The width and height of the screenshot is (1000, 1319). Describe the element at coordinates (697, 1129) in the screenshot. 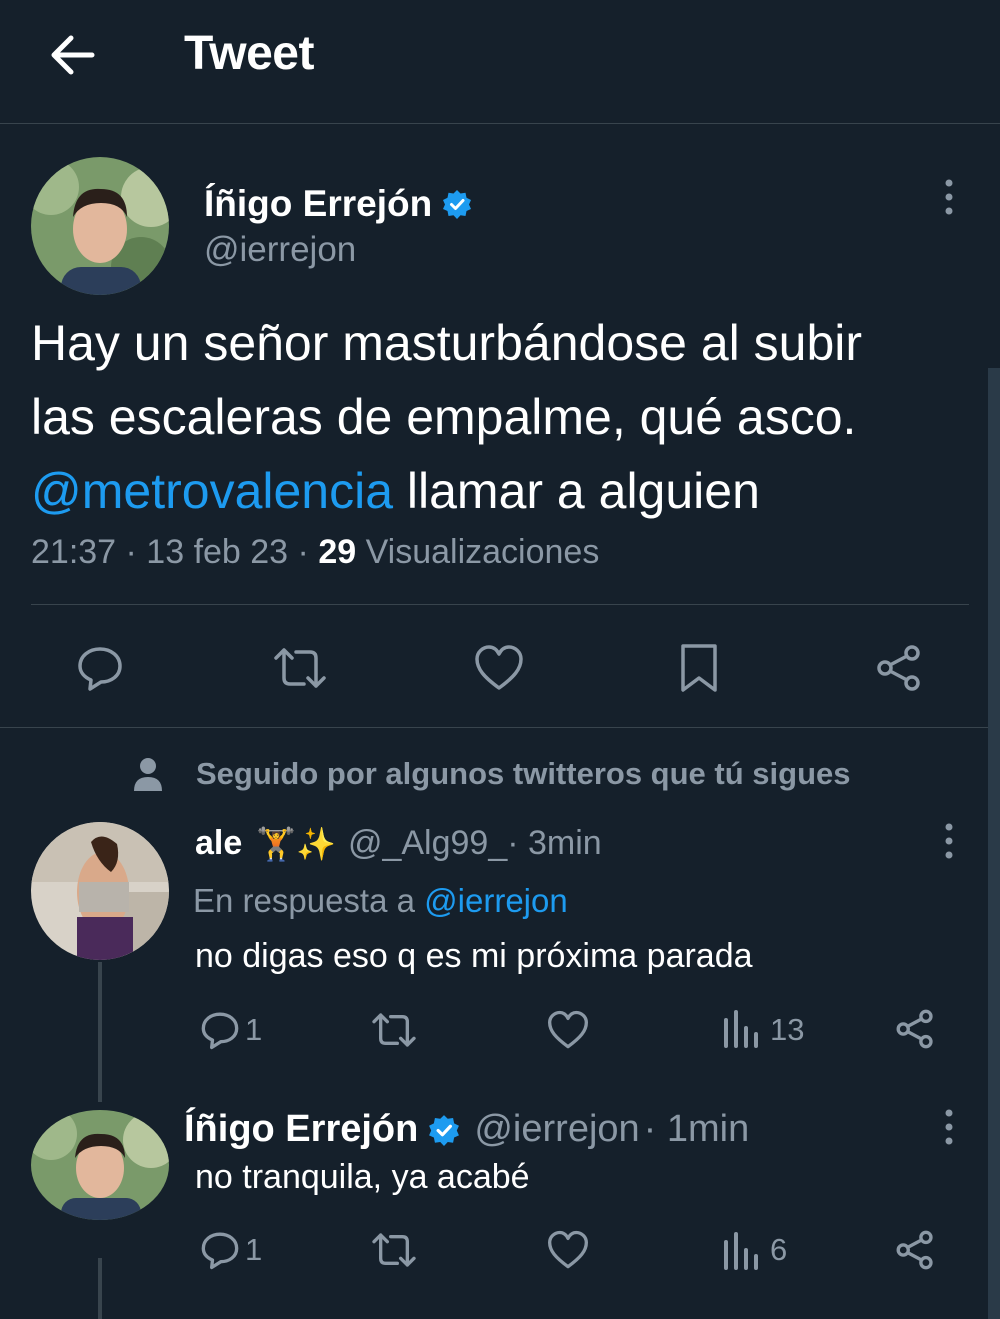

I see `reply-time: · 1min` at that location.